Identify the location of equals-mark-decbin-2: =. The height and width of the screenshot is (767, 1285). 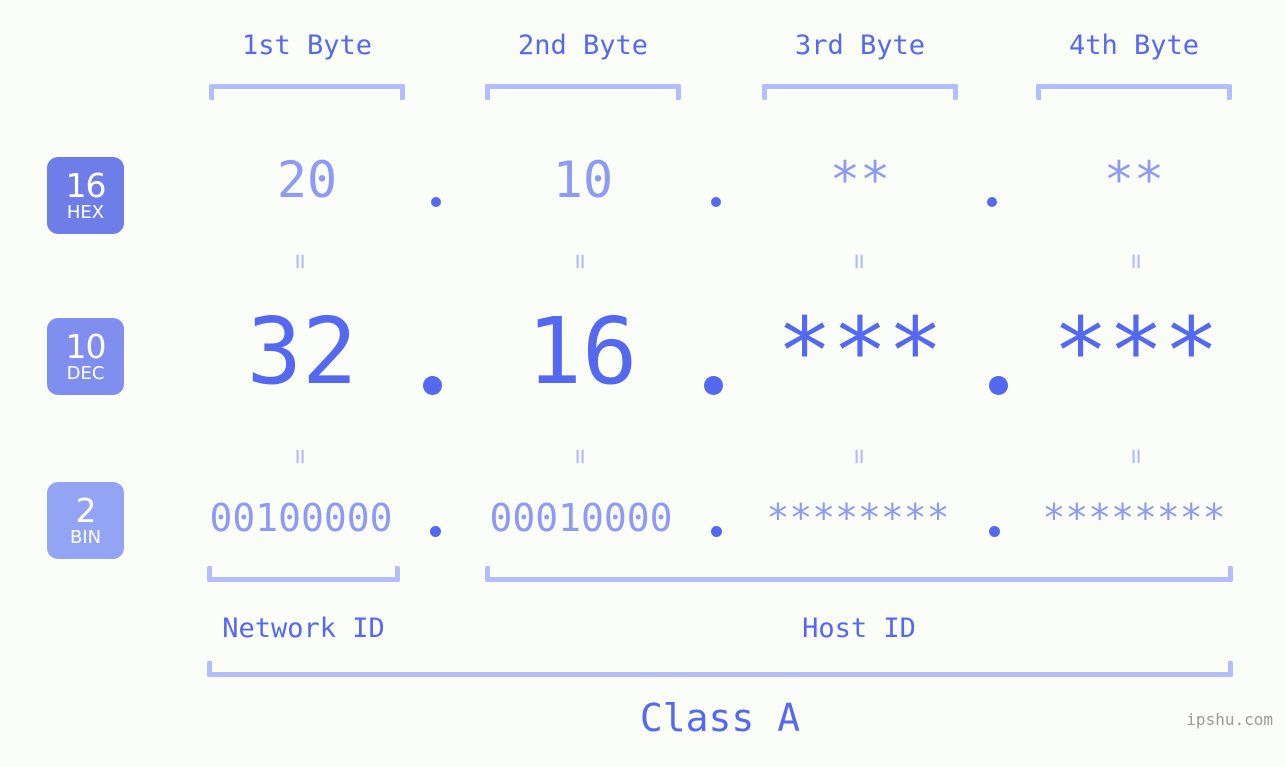
(580, 456).